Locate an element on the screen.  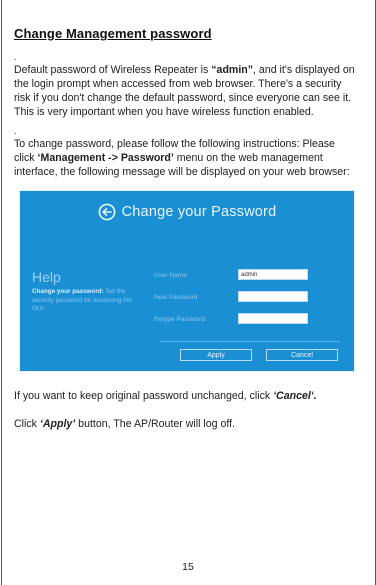
apply-button: Apply is located at coordinates (216, 355).